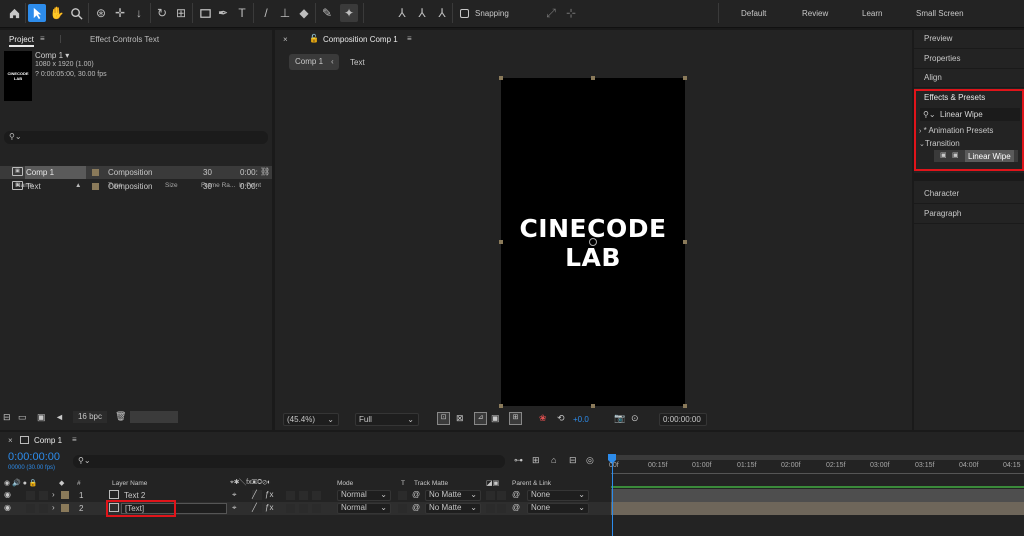  What do you see at coordinates (431, 483) in the screenshot?
I see `column-track-matte: Track Matte` at bounding box center [431, 483].